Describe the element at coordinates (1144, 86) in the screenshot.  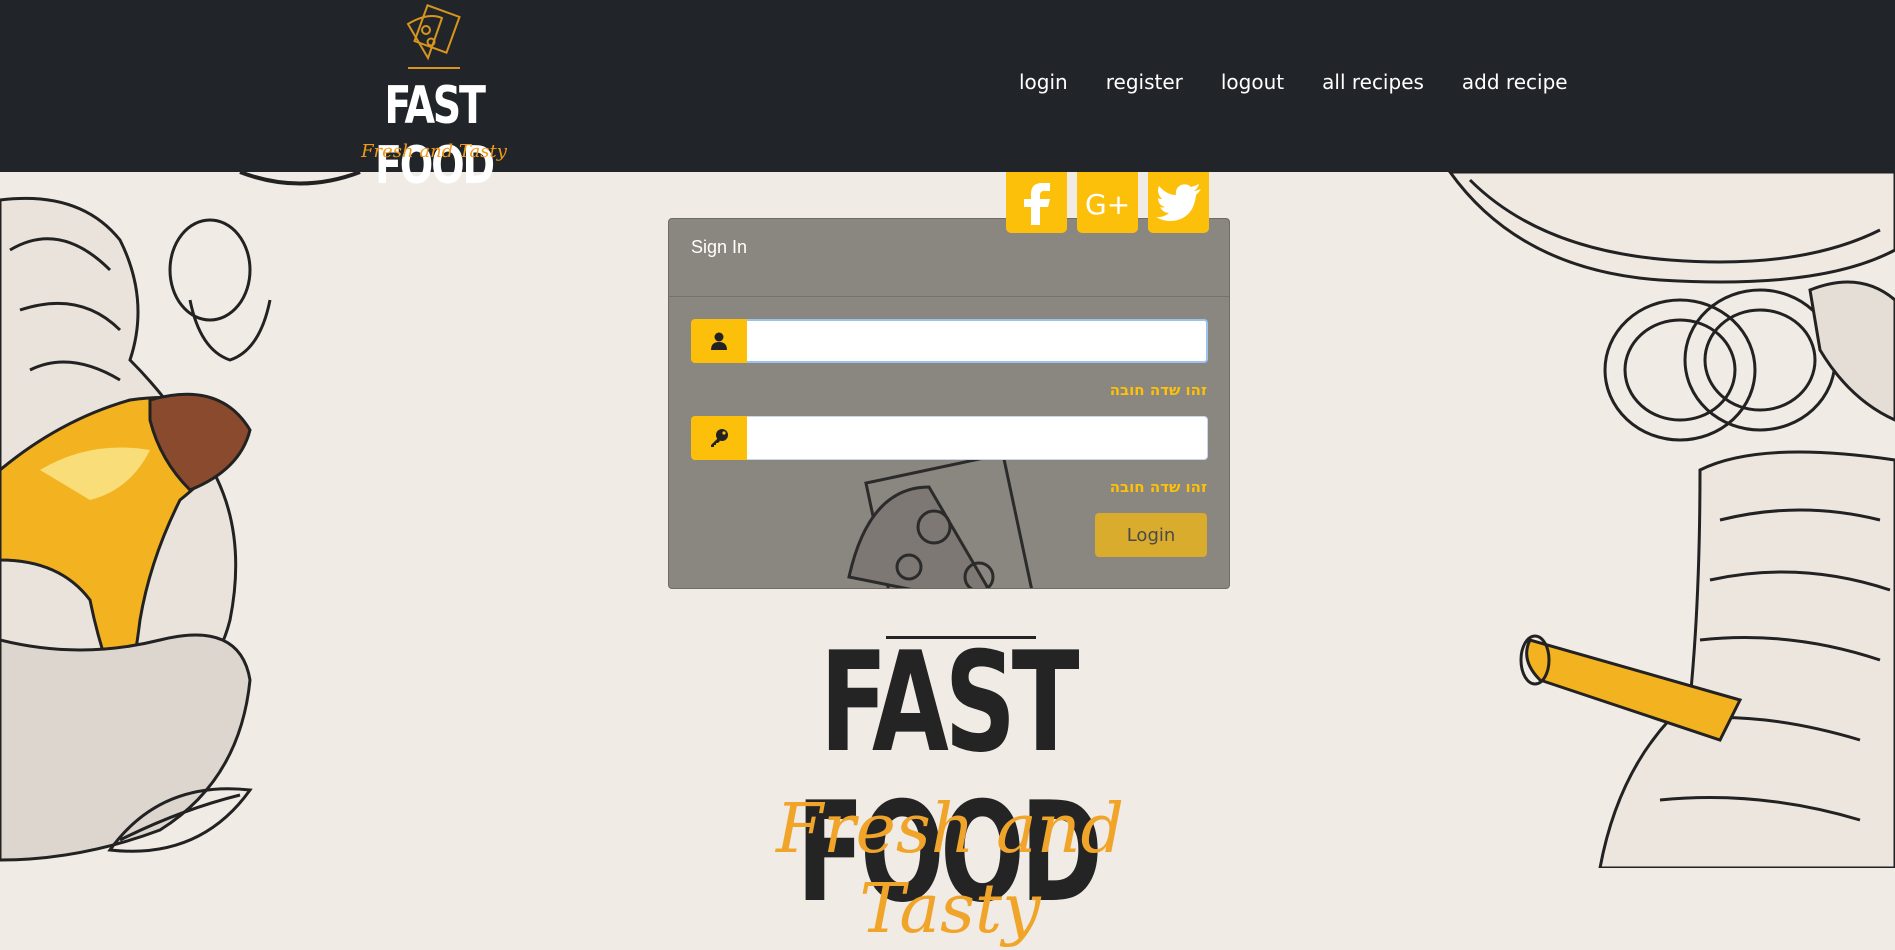
I see `nav-link-register: register` at that location.